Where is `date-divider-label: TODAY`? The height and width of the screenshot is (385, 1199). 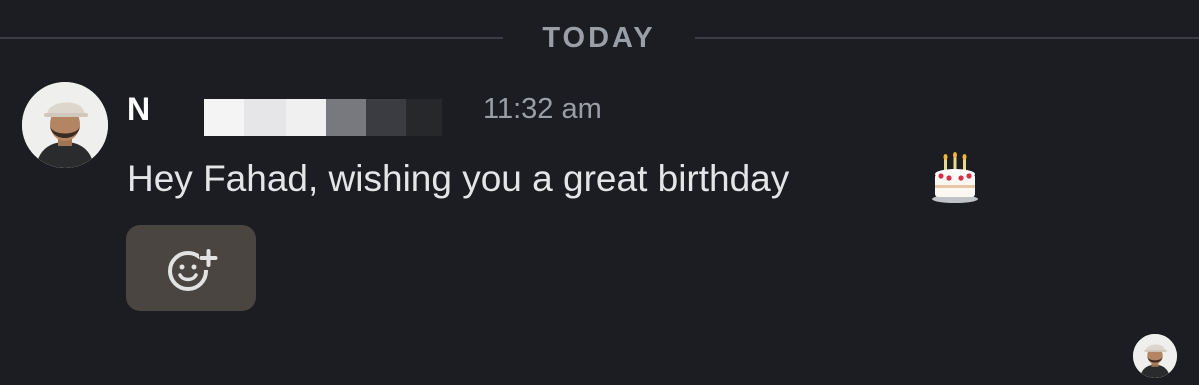 date-divider-label: TODAY is located at coordinates (599, 38).